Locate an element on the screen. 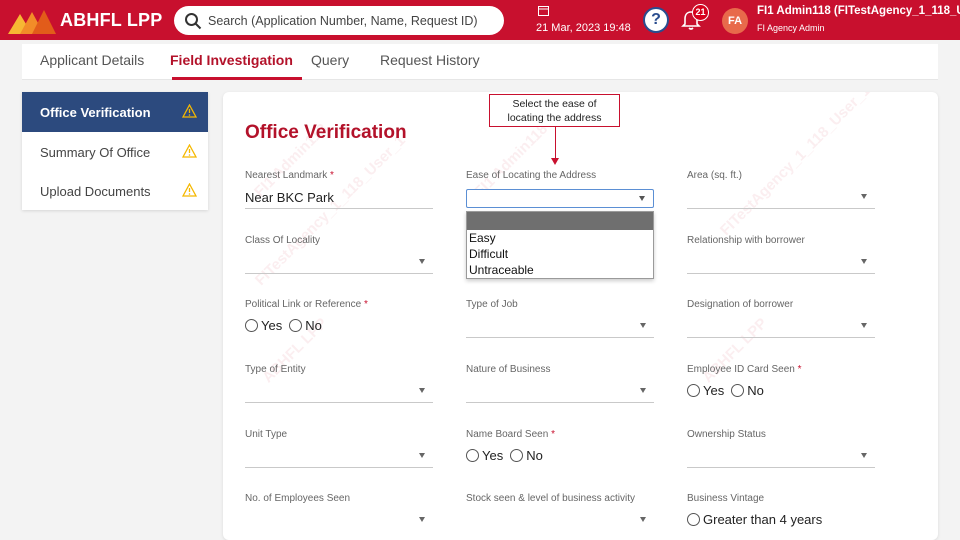 Image resolution: width=960 pixels, height=540 pixels. ease-of-locating-dropdown: Easy Difficult Untraceable is located at coordinates (560, 245).